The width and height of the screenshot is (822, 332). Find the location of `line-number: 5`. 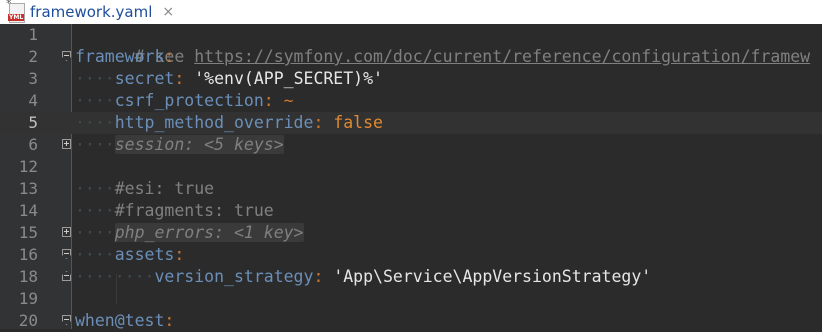

line-number: 5 is located at coordinates (33, 122).